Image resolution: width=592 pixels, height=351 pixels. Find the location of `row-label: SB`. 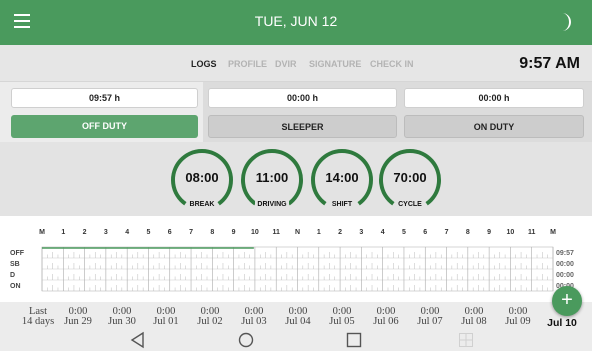

row-label: SB is located at coordinates (15, 264).